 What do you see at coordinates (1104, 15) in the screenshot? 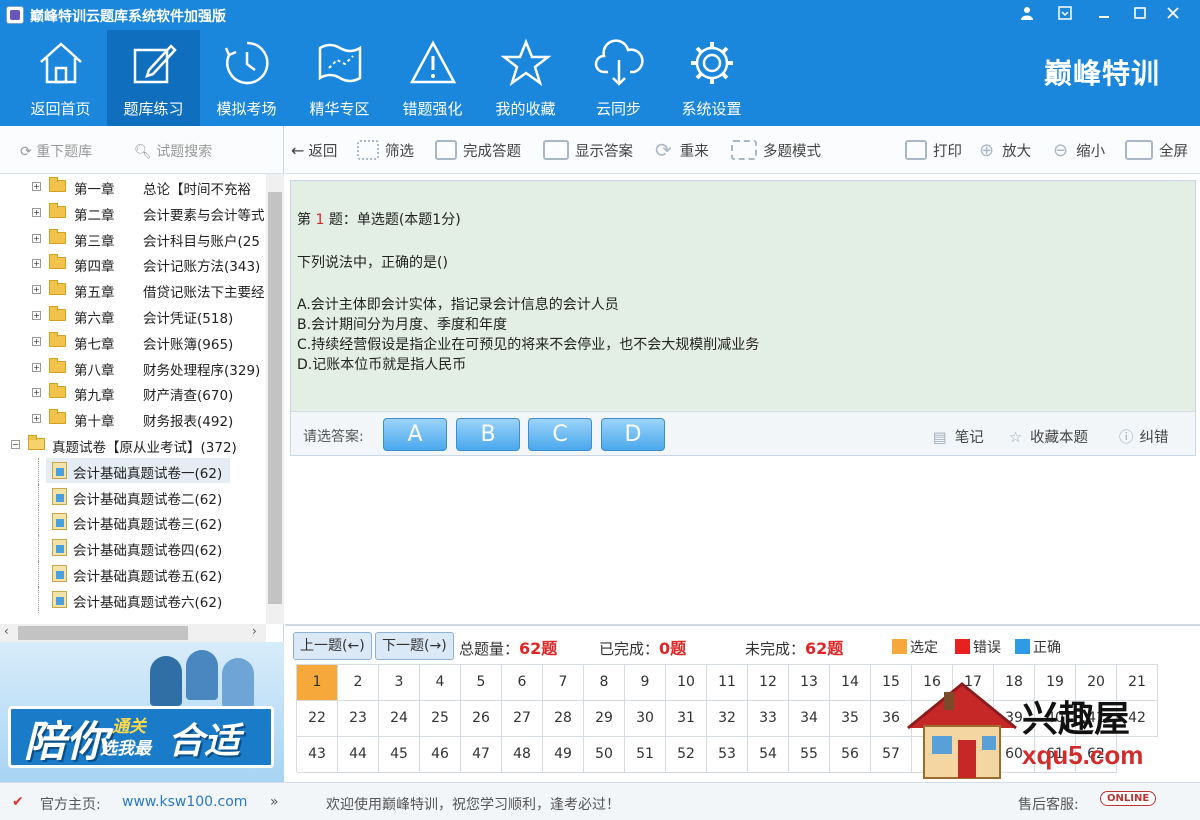
I see `minimize-icon` at bounding box center [1104, 15].